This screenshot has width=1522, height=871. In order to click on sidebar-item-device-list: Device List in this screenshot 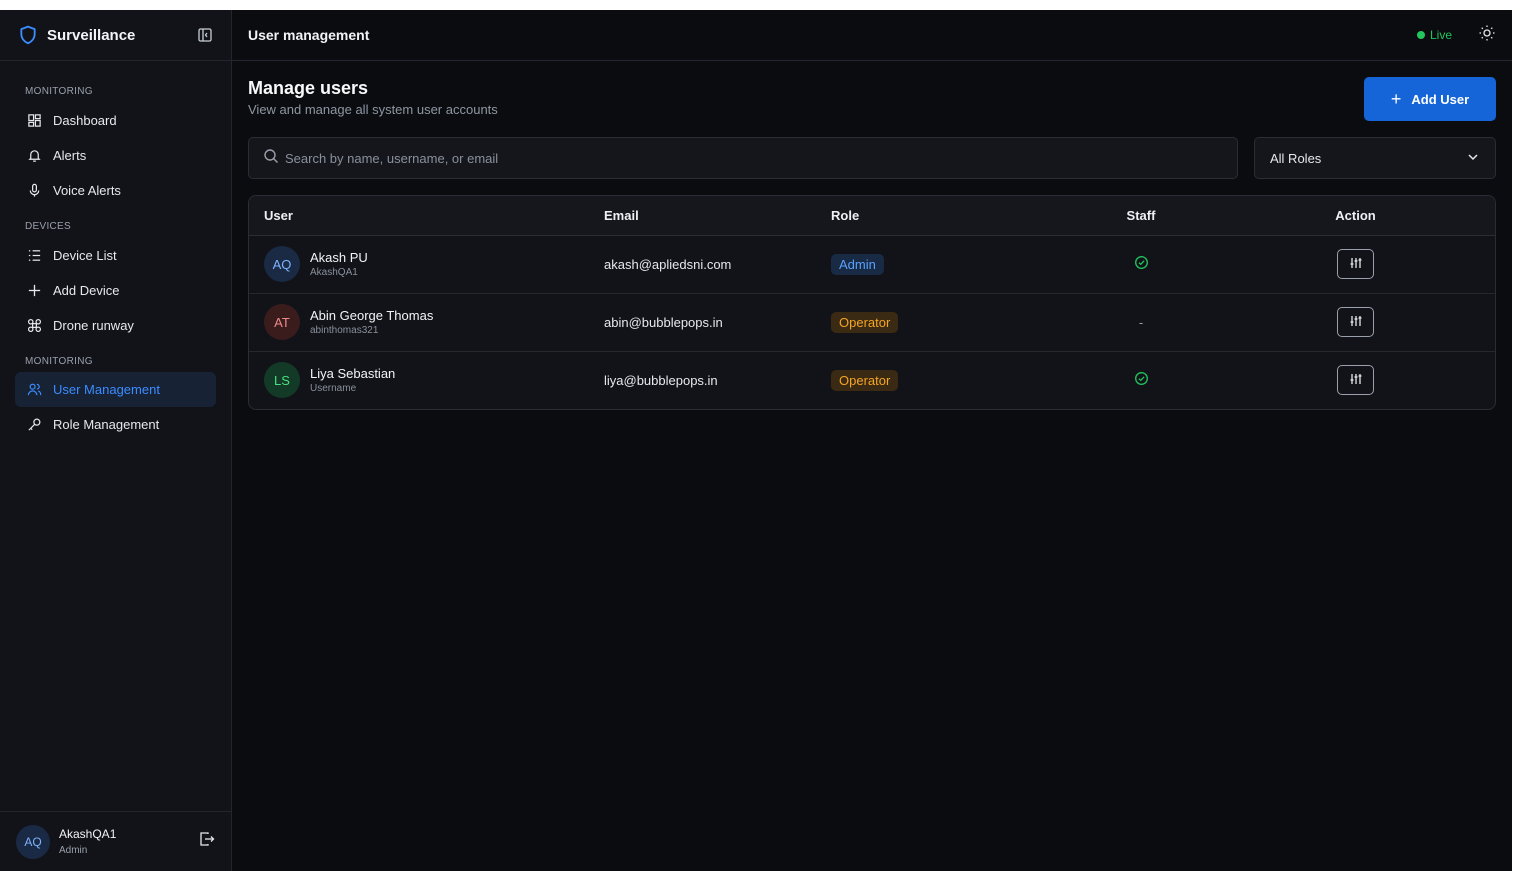, I will do `click(108, 255)`.